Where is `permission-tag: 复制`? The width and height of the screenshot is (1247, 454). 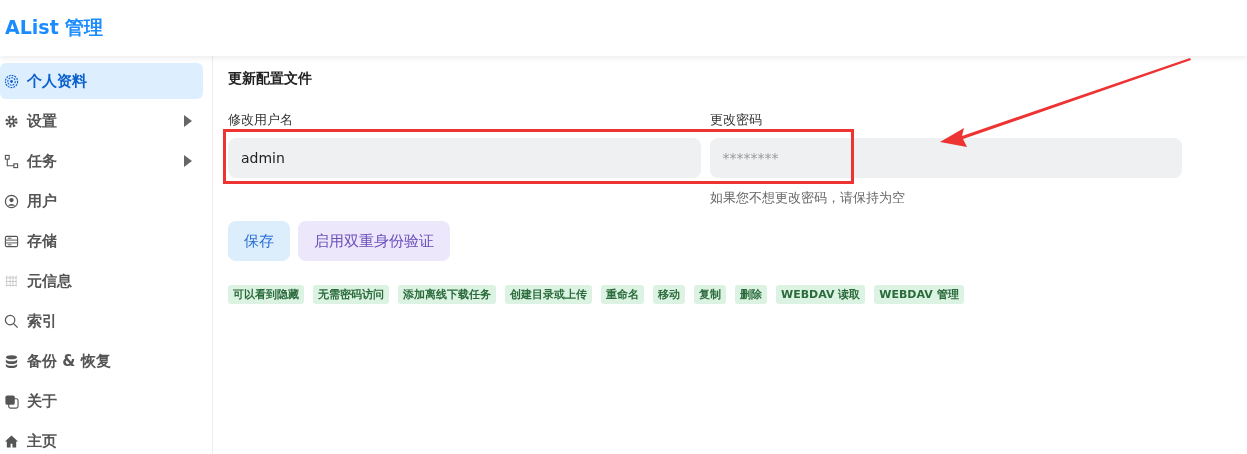
permission-tag: 复制 is located at coordinates (710, 294).